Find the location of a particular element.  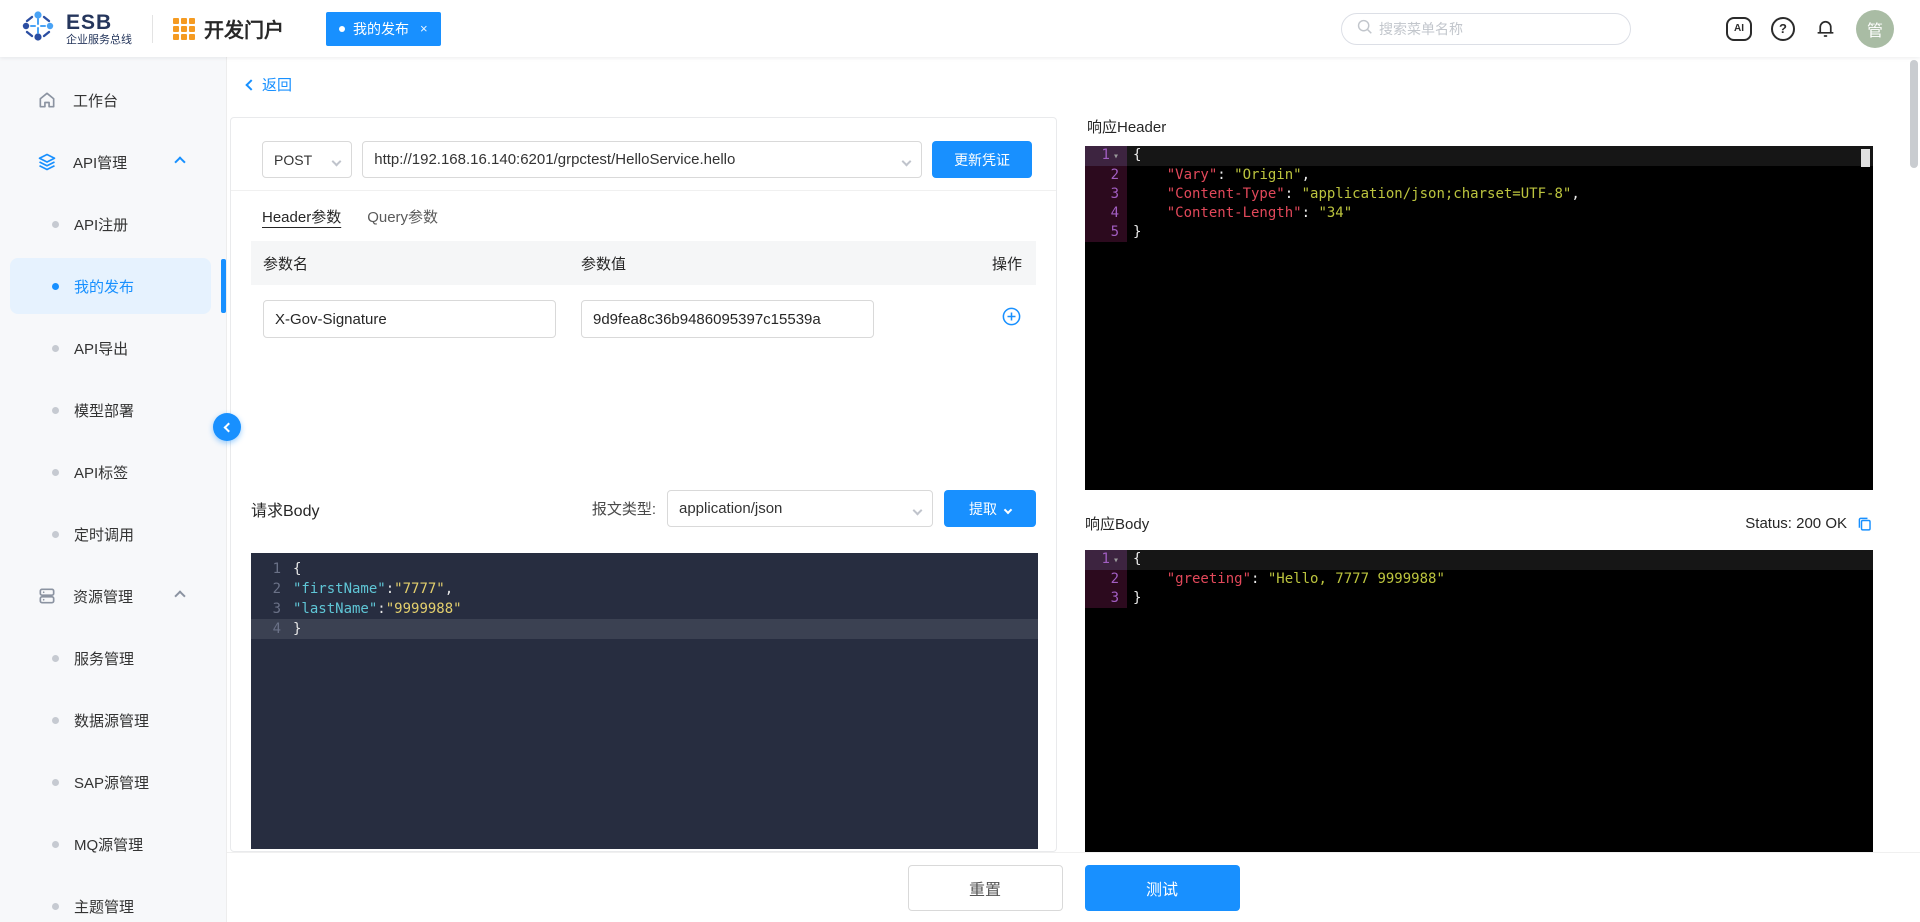

line-number: 1 is located at coordinates (276, 569).